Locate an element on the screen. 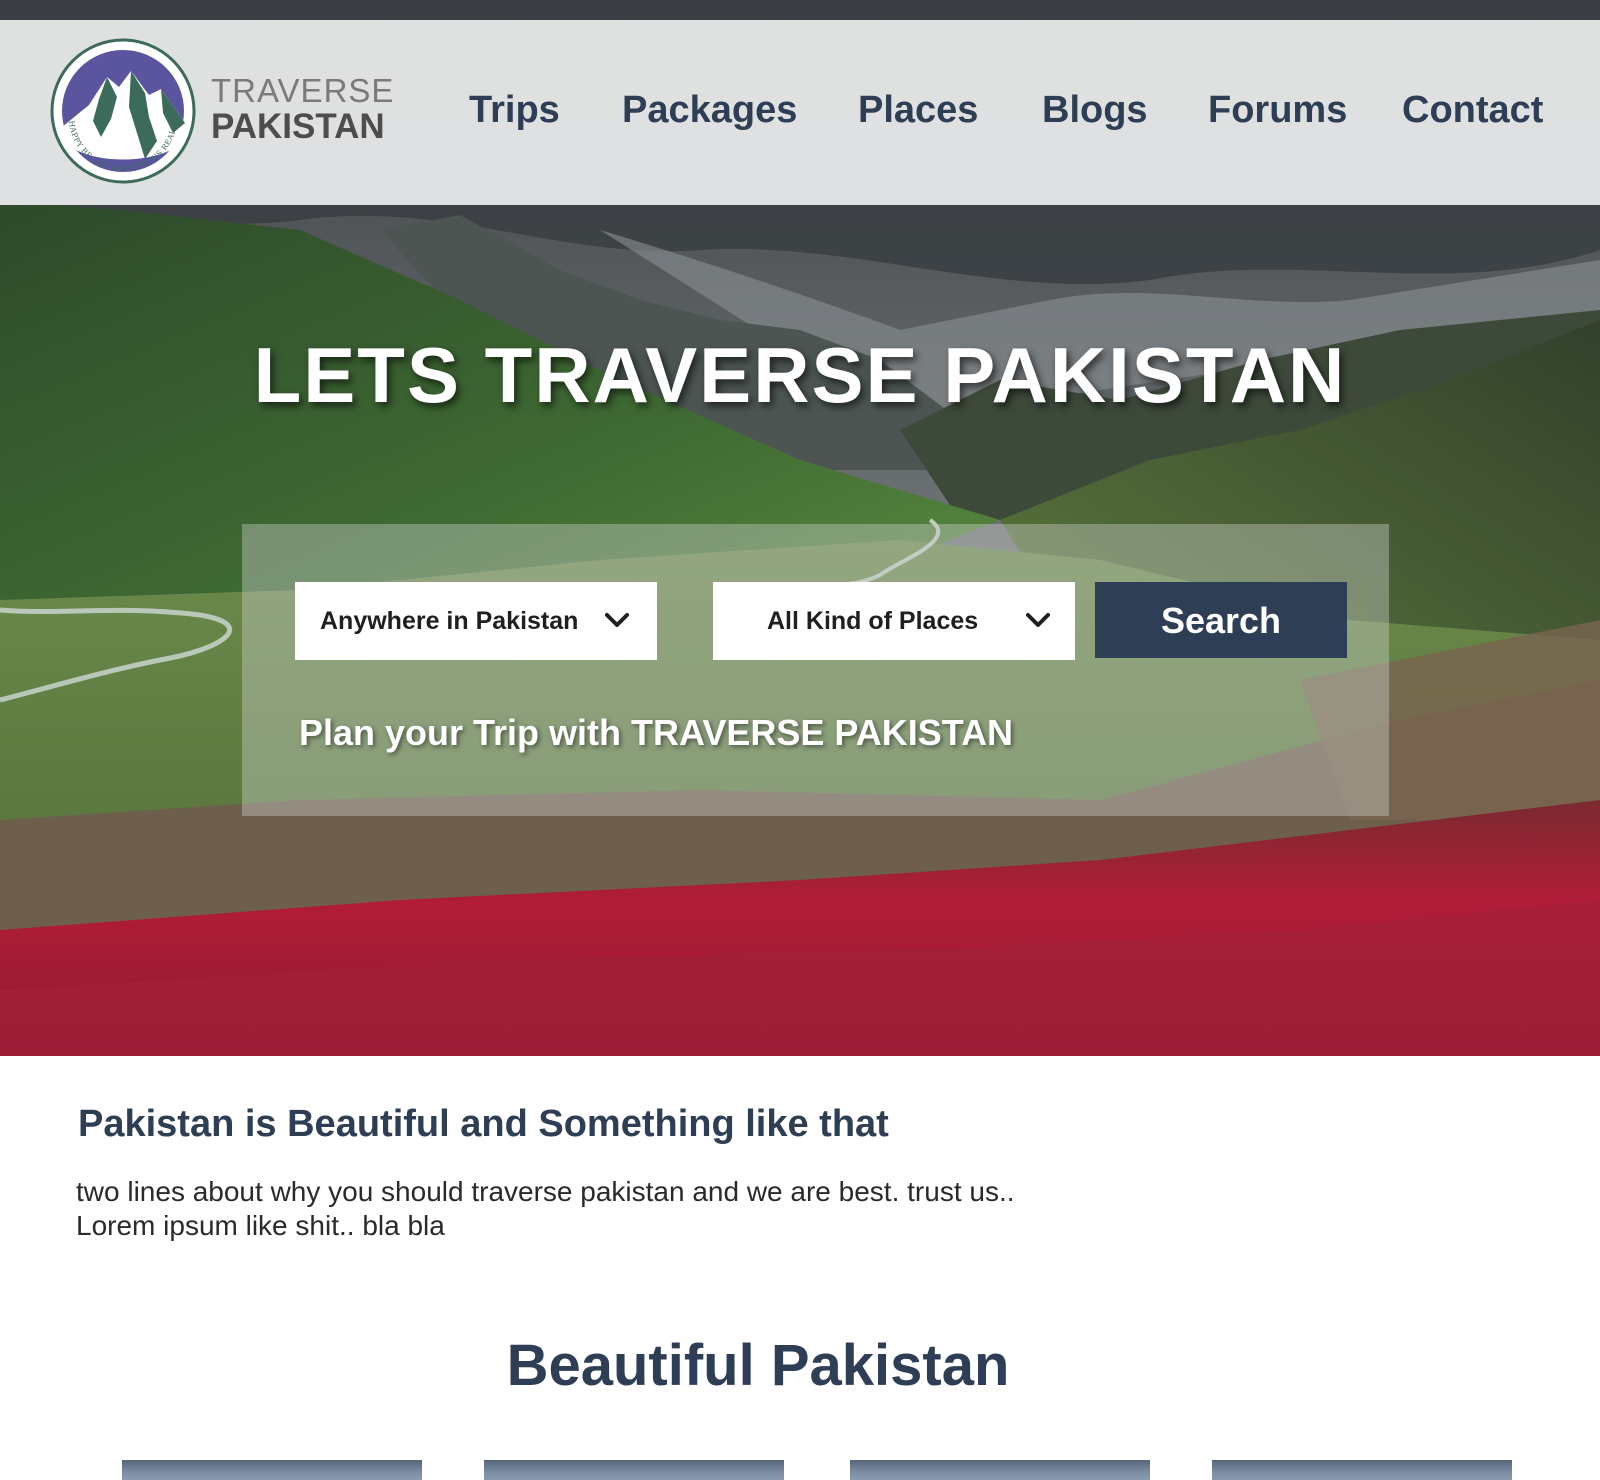 The width and height of the screenshot is (1600, 1480). location-select-value: Anywhere in Pakistan is located at coordinates (449, 621).